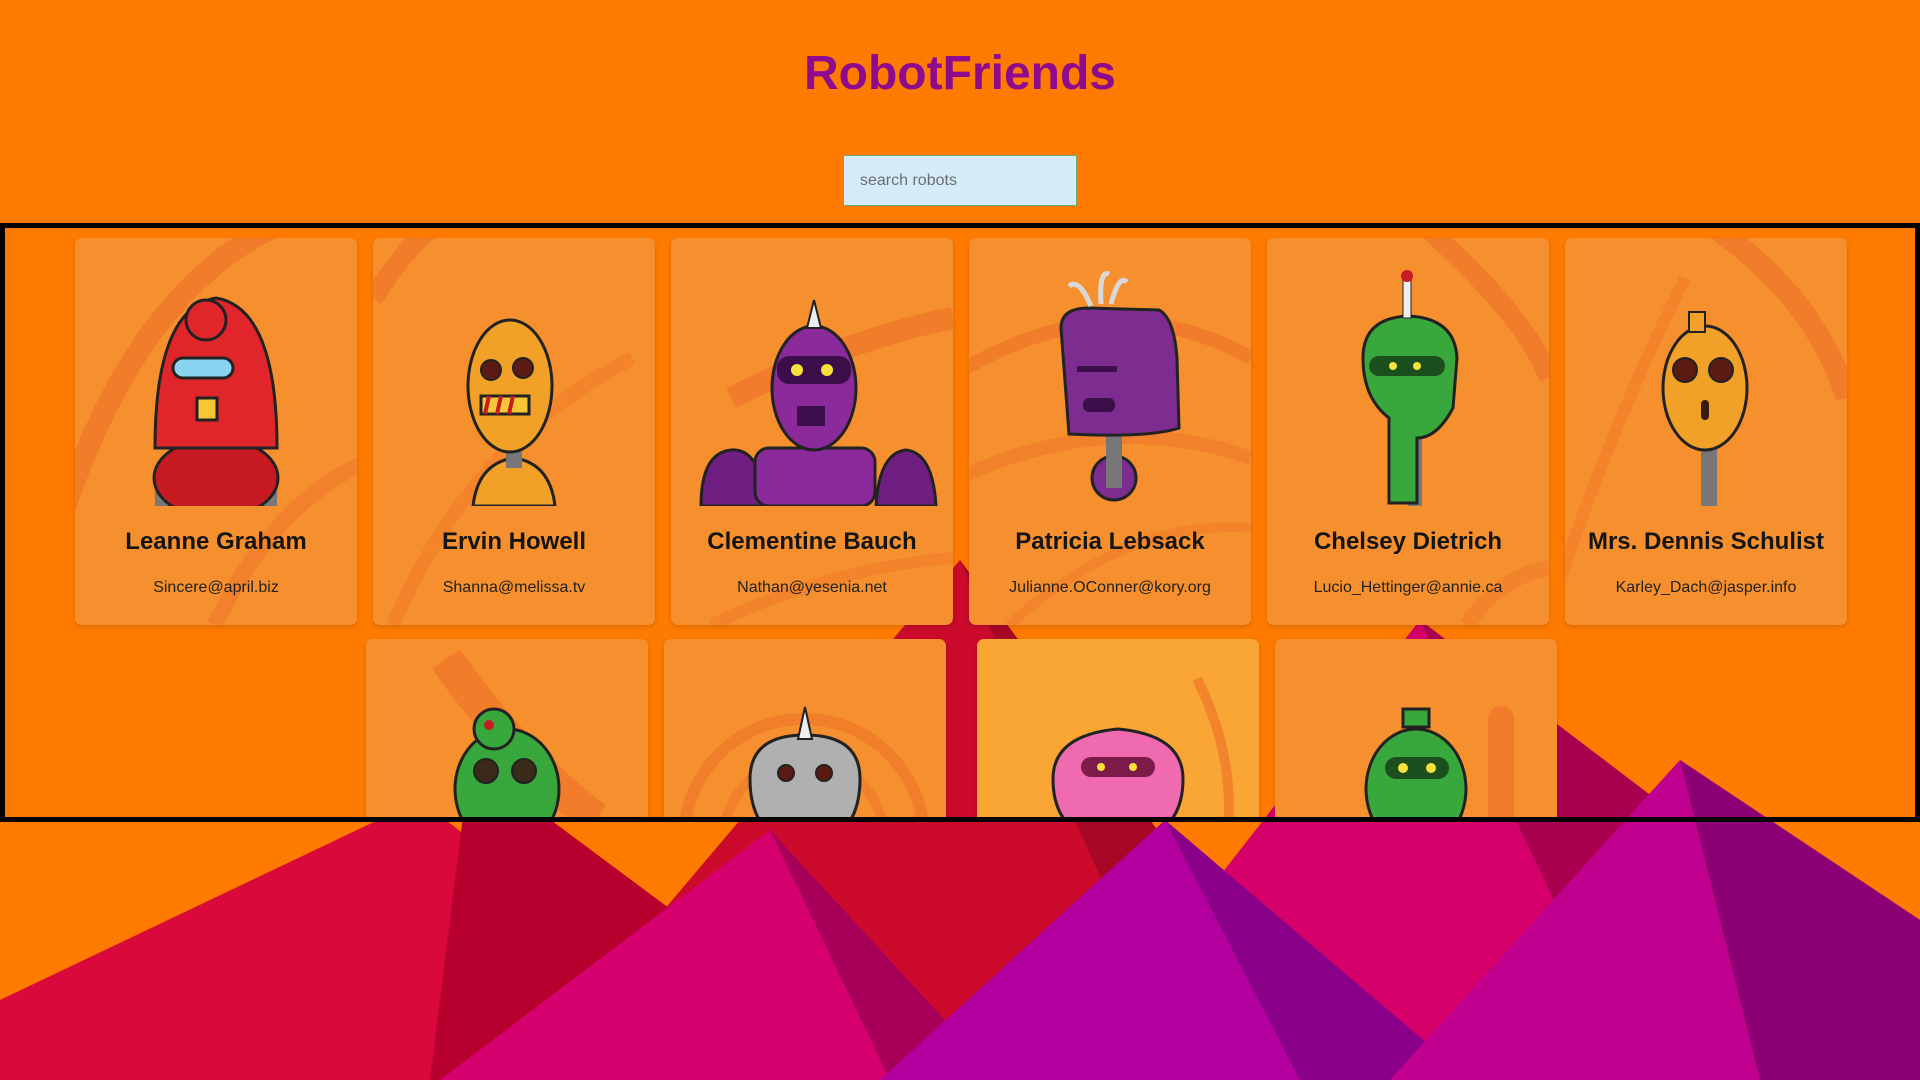 This screenshot has height=1080, width=1920. I want to click on robot-name: Clementine Bauch, so click(812, 541).